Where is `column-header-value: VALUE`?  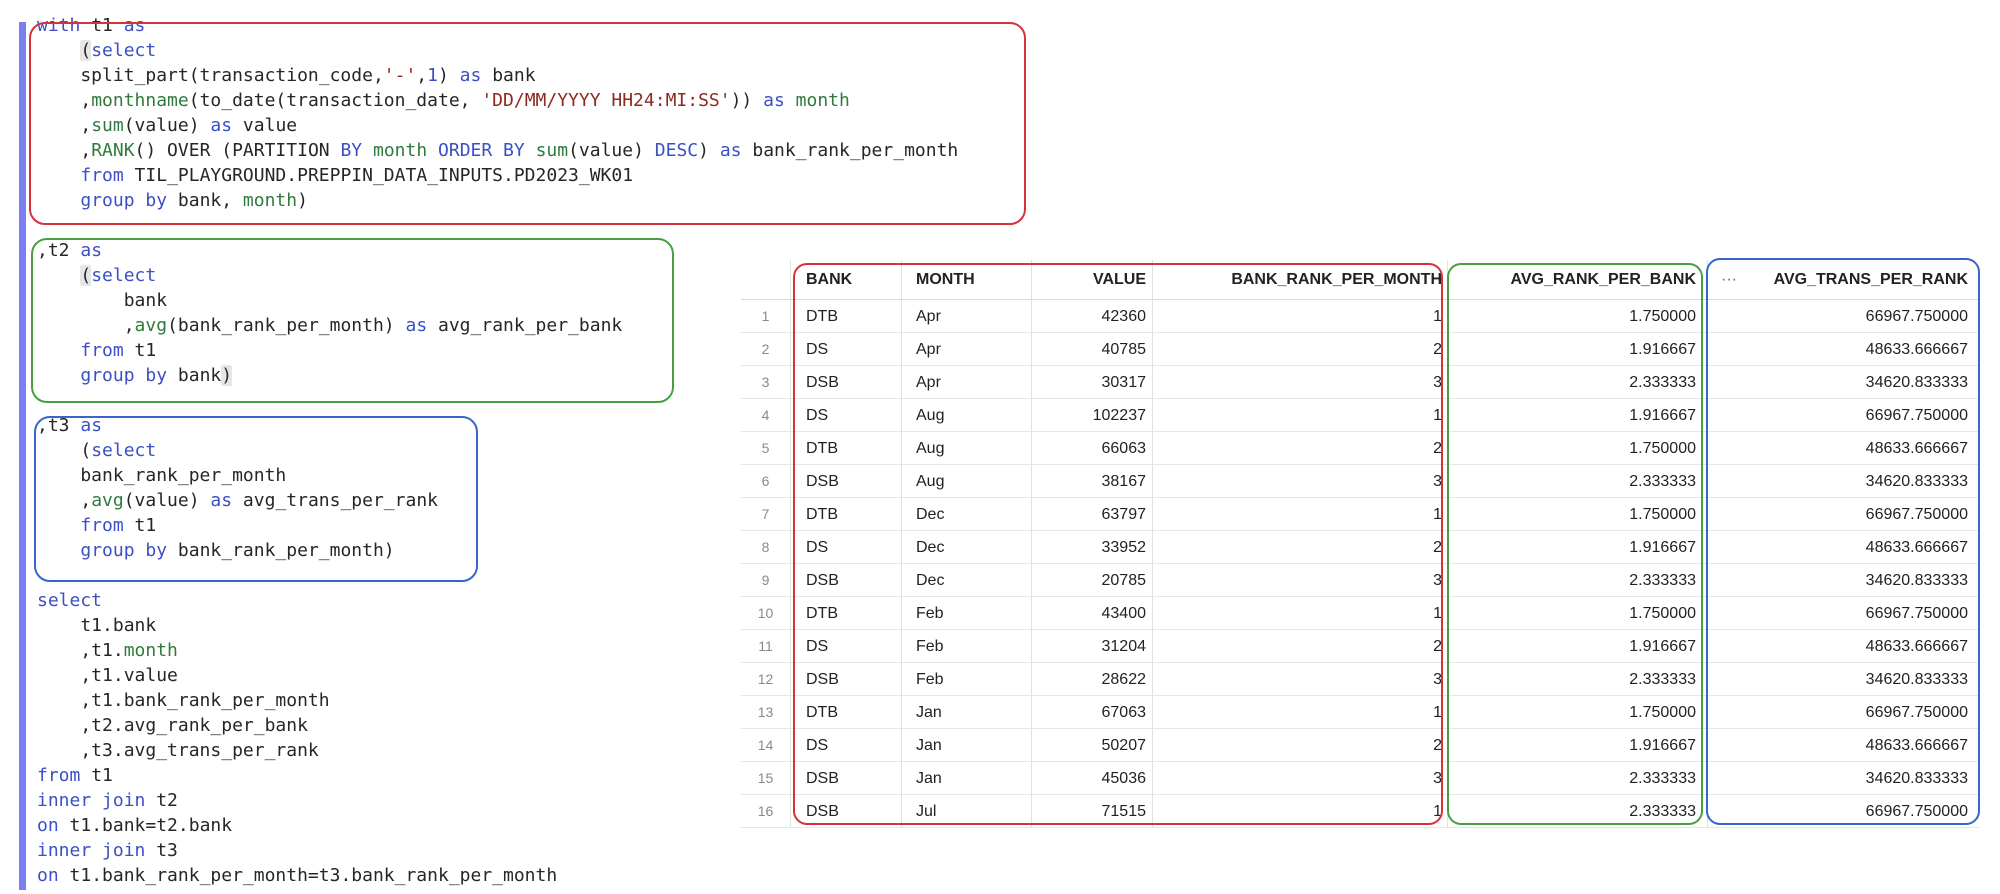 column-header-value: VALUE is located at coordinates (1091, 280).